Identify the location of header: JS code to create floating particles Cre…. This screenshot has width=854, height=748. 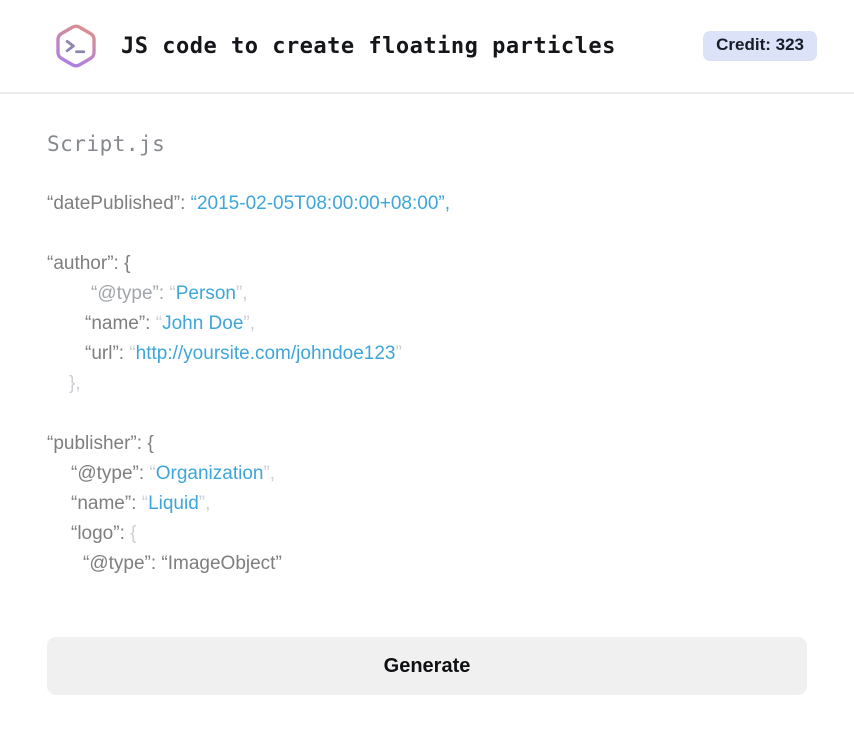
(427, 47).